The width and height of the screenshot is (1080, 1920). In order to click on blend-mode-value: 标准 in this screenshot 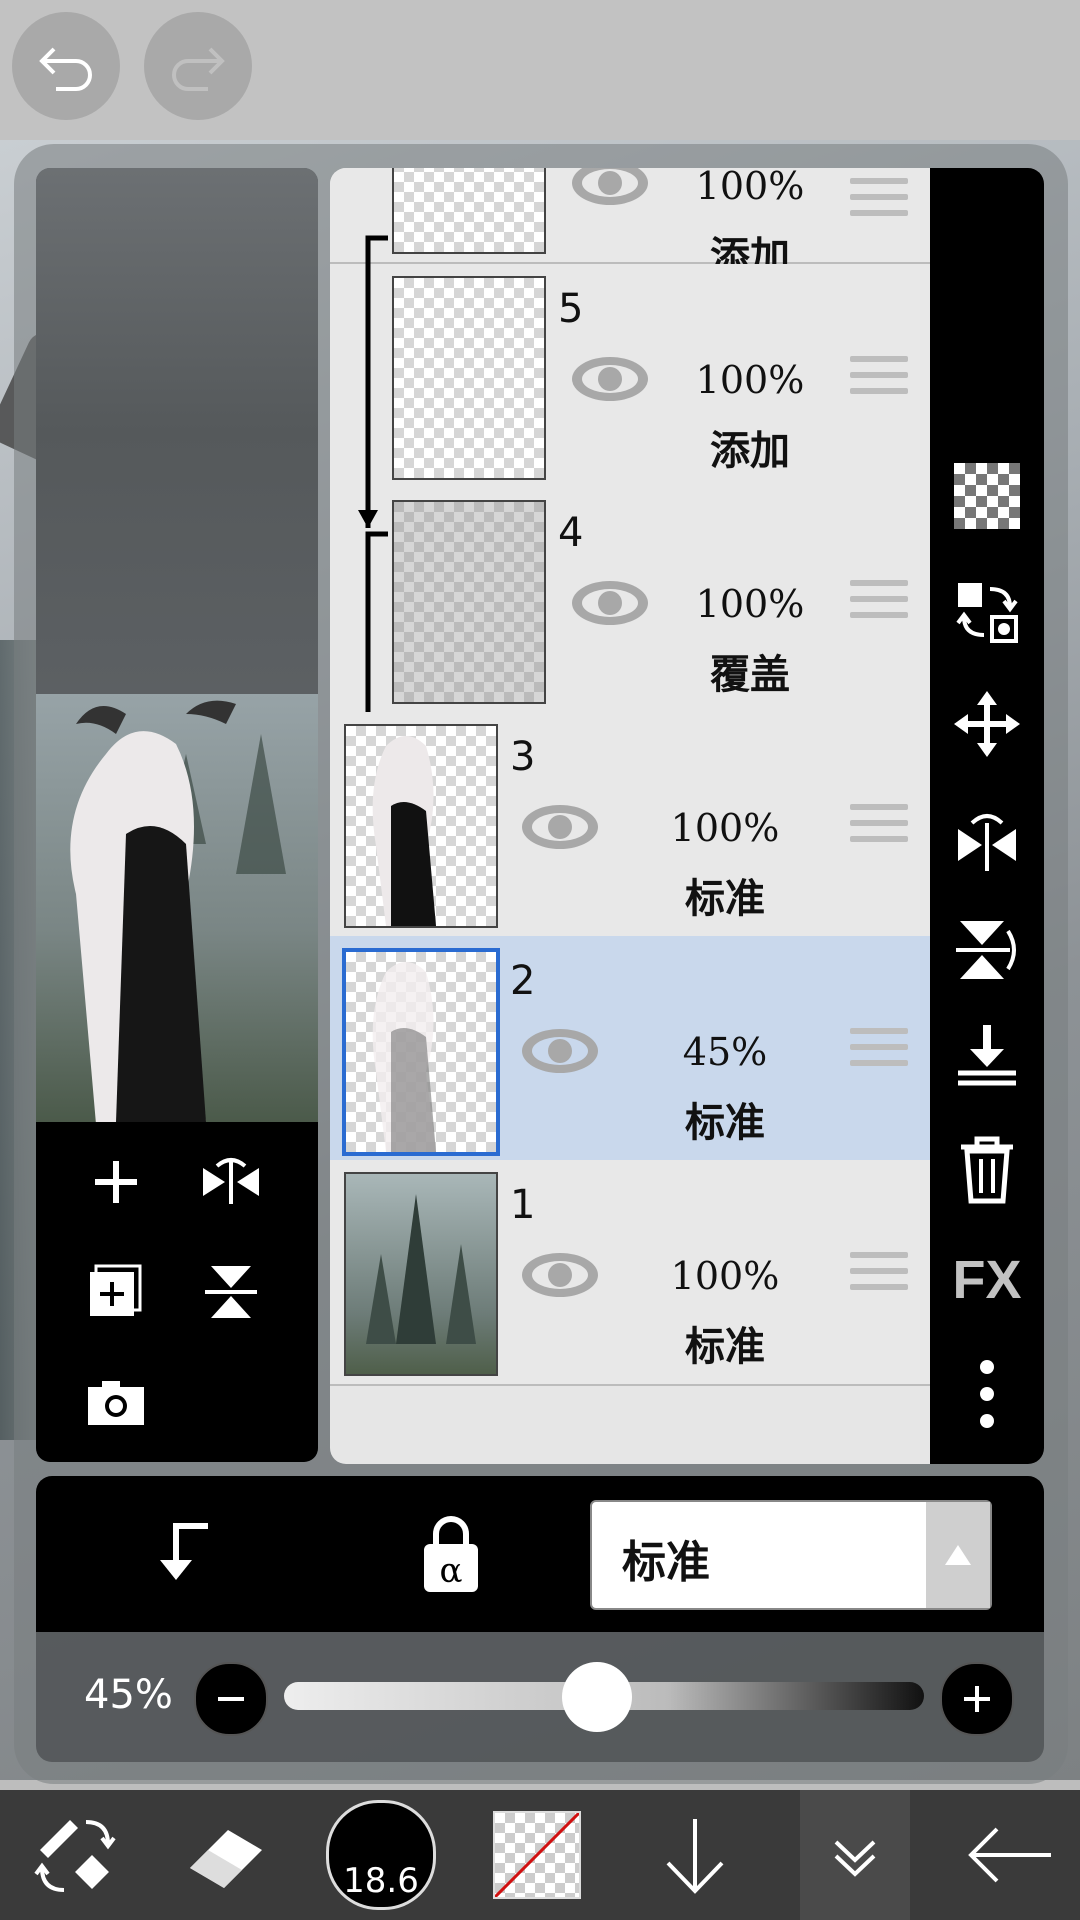, I will do `click(666, 1562)`.